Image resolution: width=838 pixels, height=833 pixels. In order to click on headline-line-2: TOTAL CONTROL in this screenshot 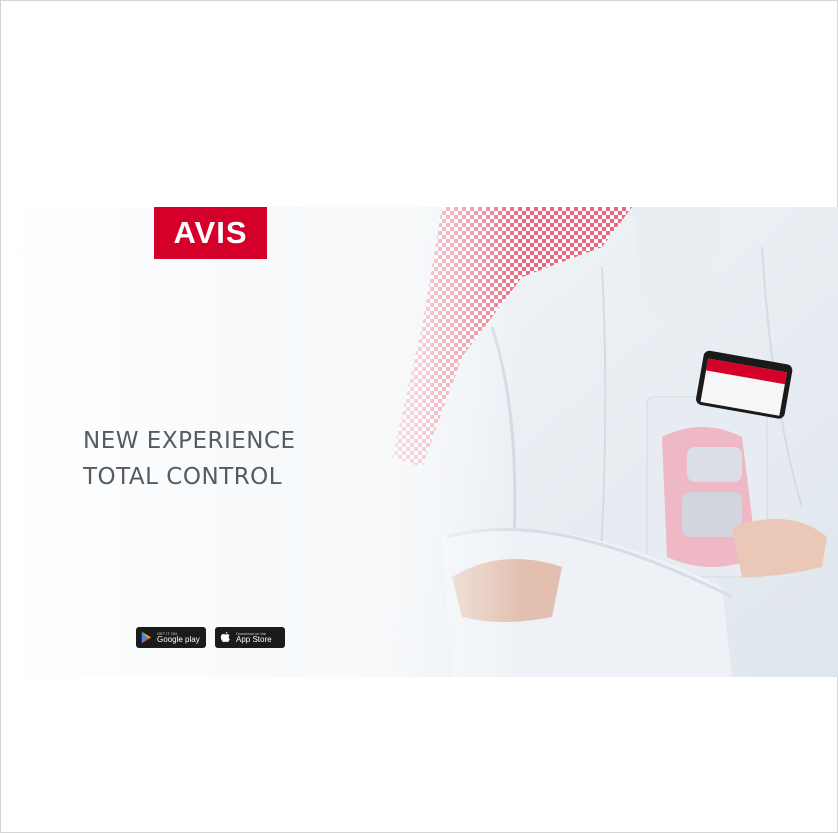, I will do `click(183, 477)`.